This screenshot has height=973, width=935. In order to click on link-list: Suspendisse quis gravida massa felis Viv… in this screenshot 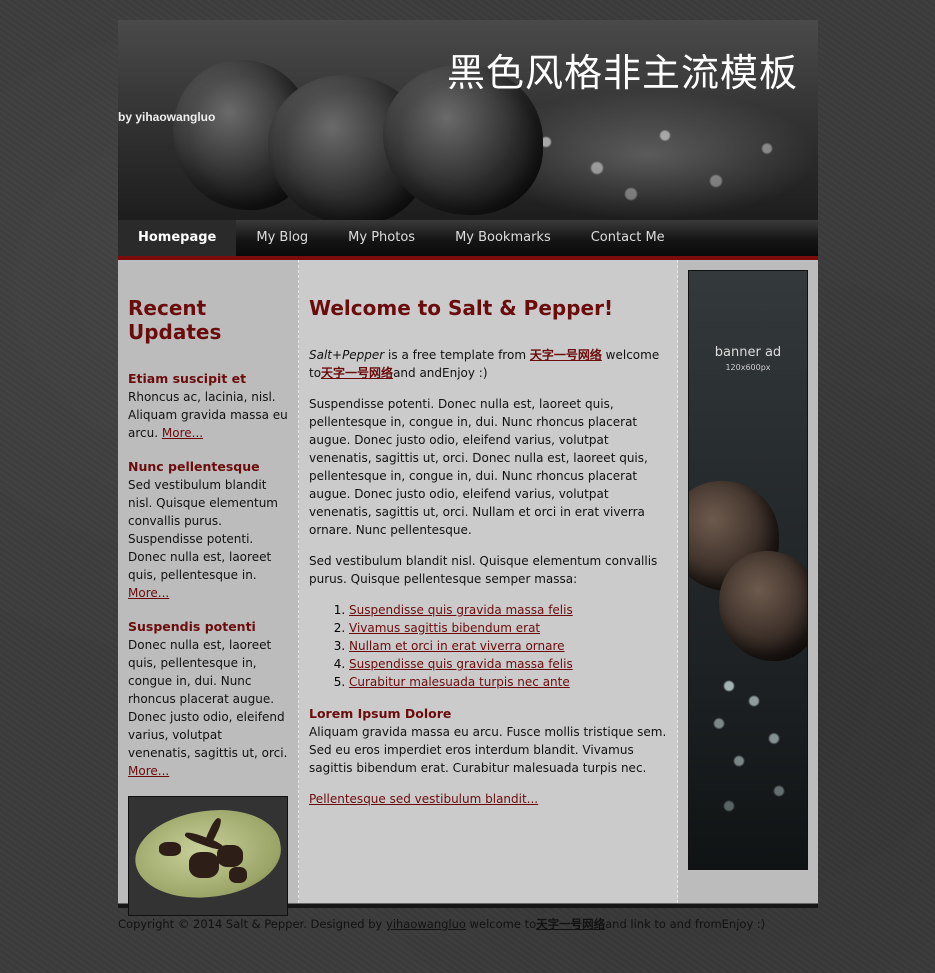, I will do `click(488, 646)`.